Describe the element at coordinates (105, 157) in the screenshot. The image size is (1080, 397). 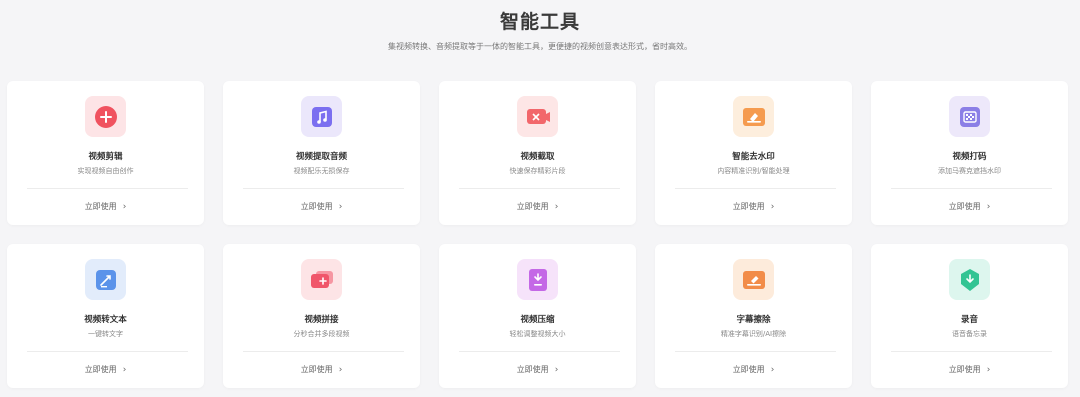
I see `tool-title: 视频剪辑` at that location.